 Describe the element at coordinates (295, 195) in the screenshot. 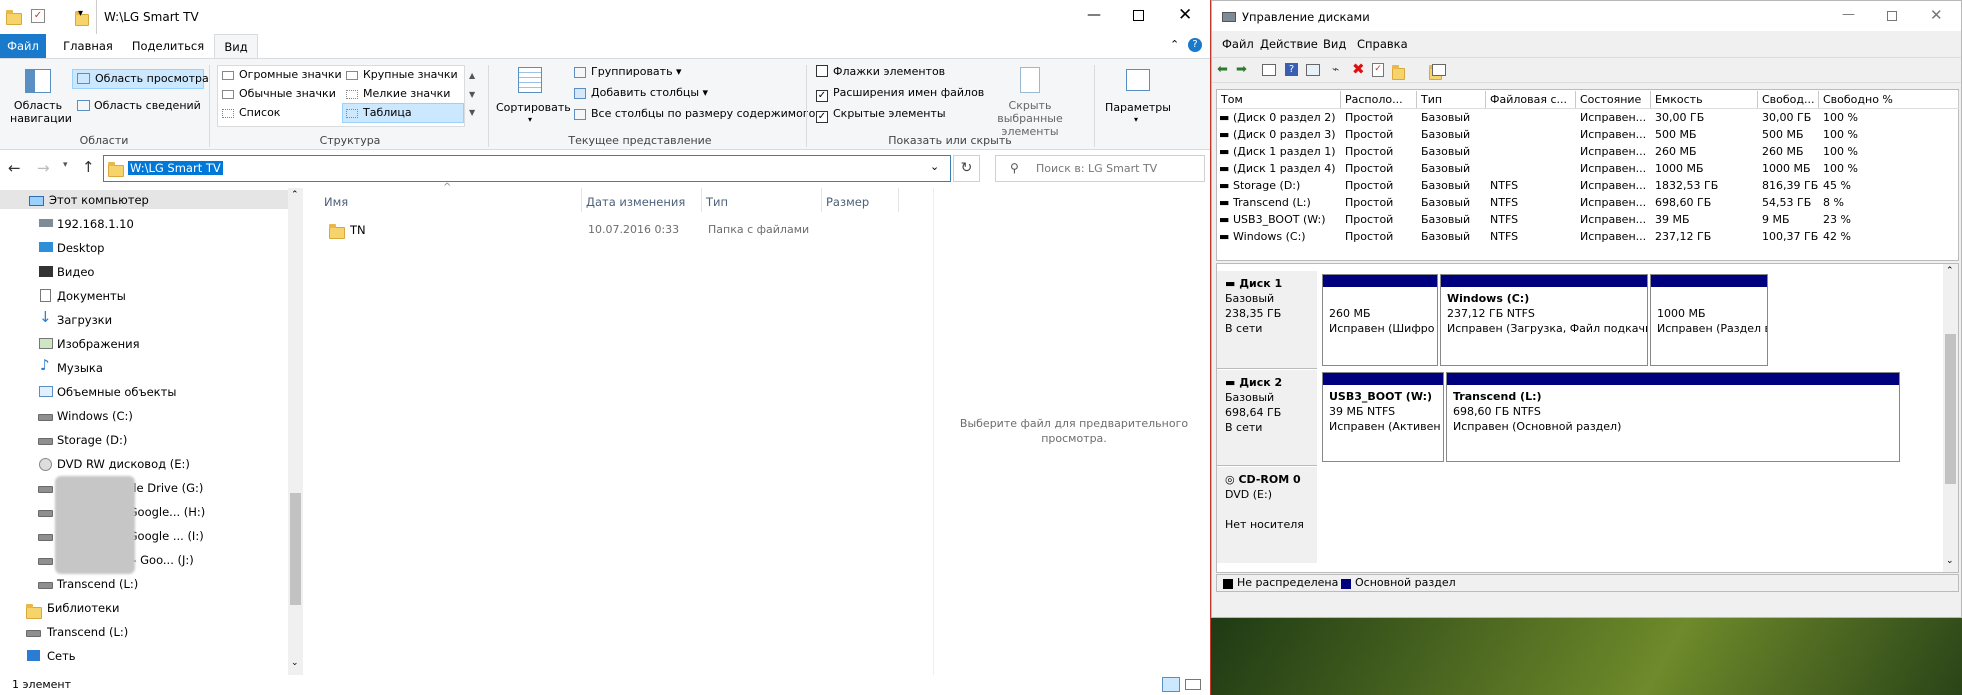

I see `scroll-up-icon: ⌃` at that location.